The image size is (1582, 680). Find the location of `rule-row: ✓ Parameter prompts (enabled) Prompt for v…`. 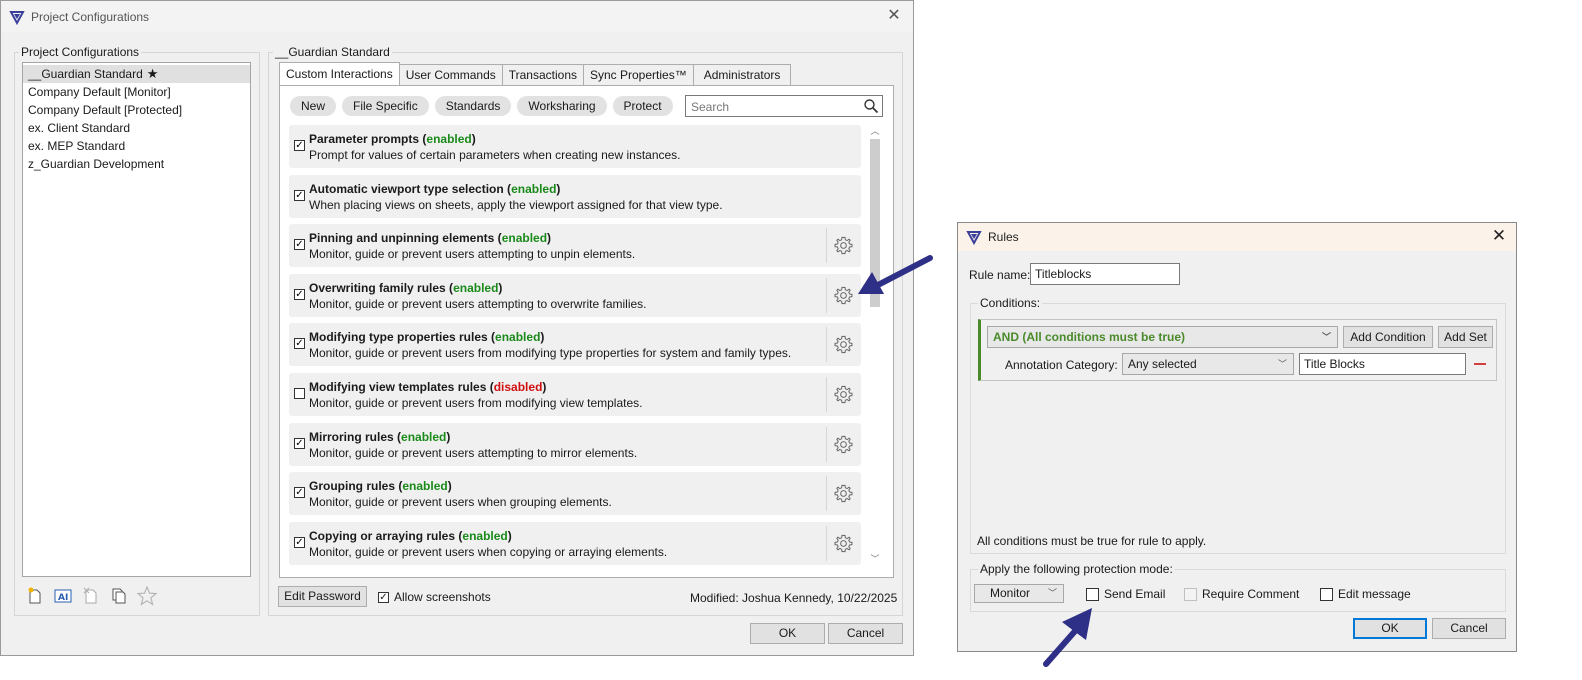

rule-row: ✓ Parameter prompts (enabled) Prompt for v… is located at coordinates (575, 146).